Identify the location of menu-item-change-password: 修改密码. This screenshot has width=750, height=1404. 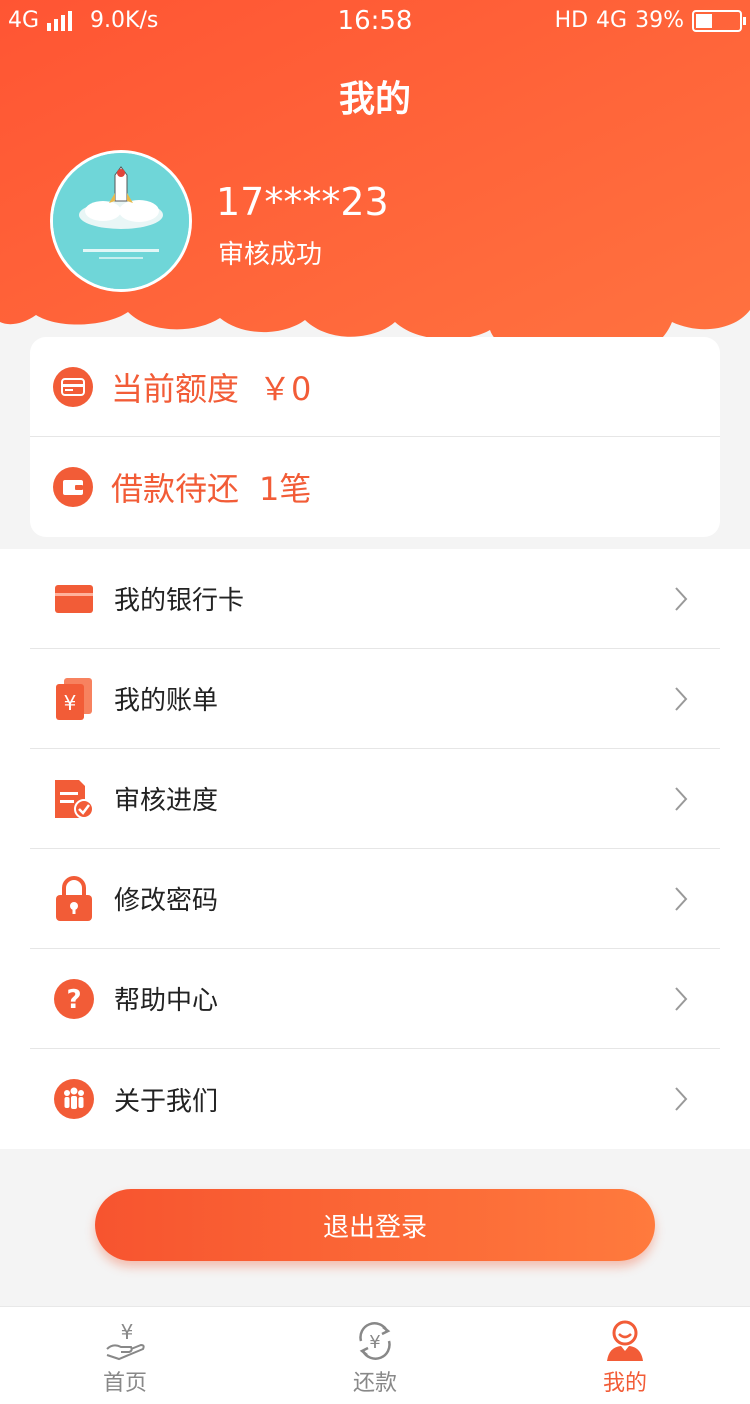
(375, 899).